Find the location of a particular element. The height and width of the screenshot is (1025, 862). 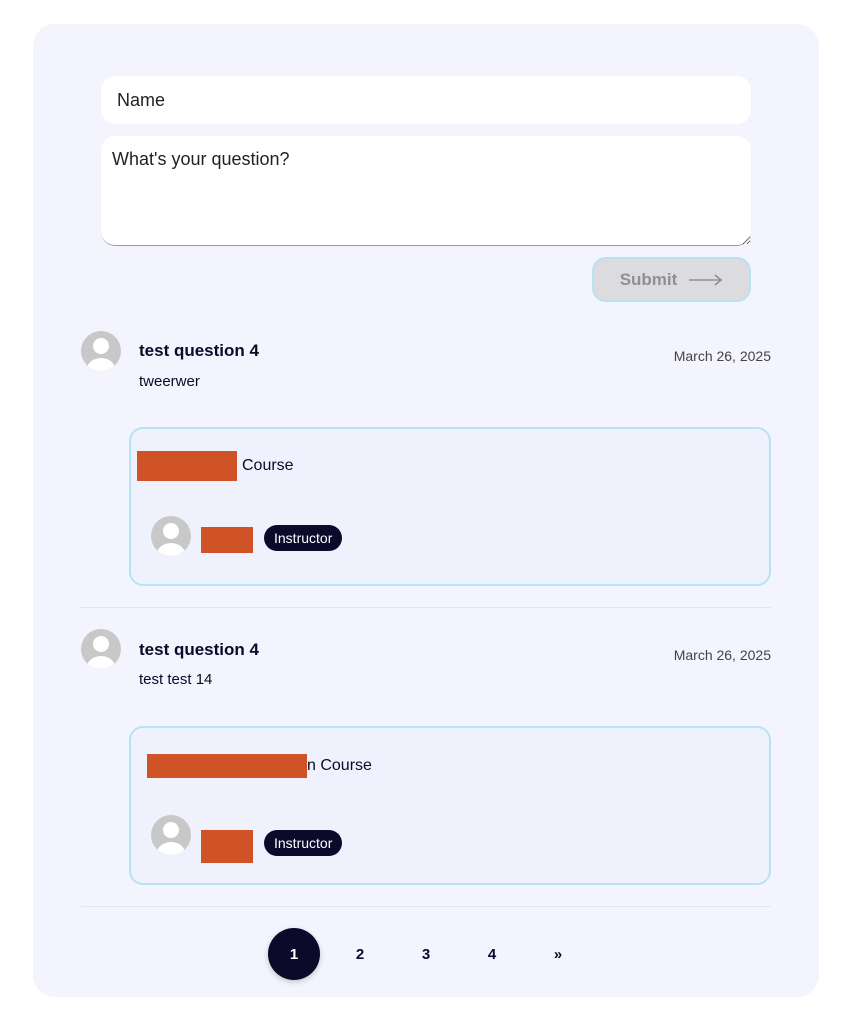

answer-card: n Course Instructor is located at coordinates (450, 805).